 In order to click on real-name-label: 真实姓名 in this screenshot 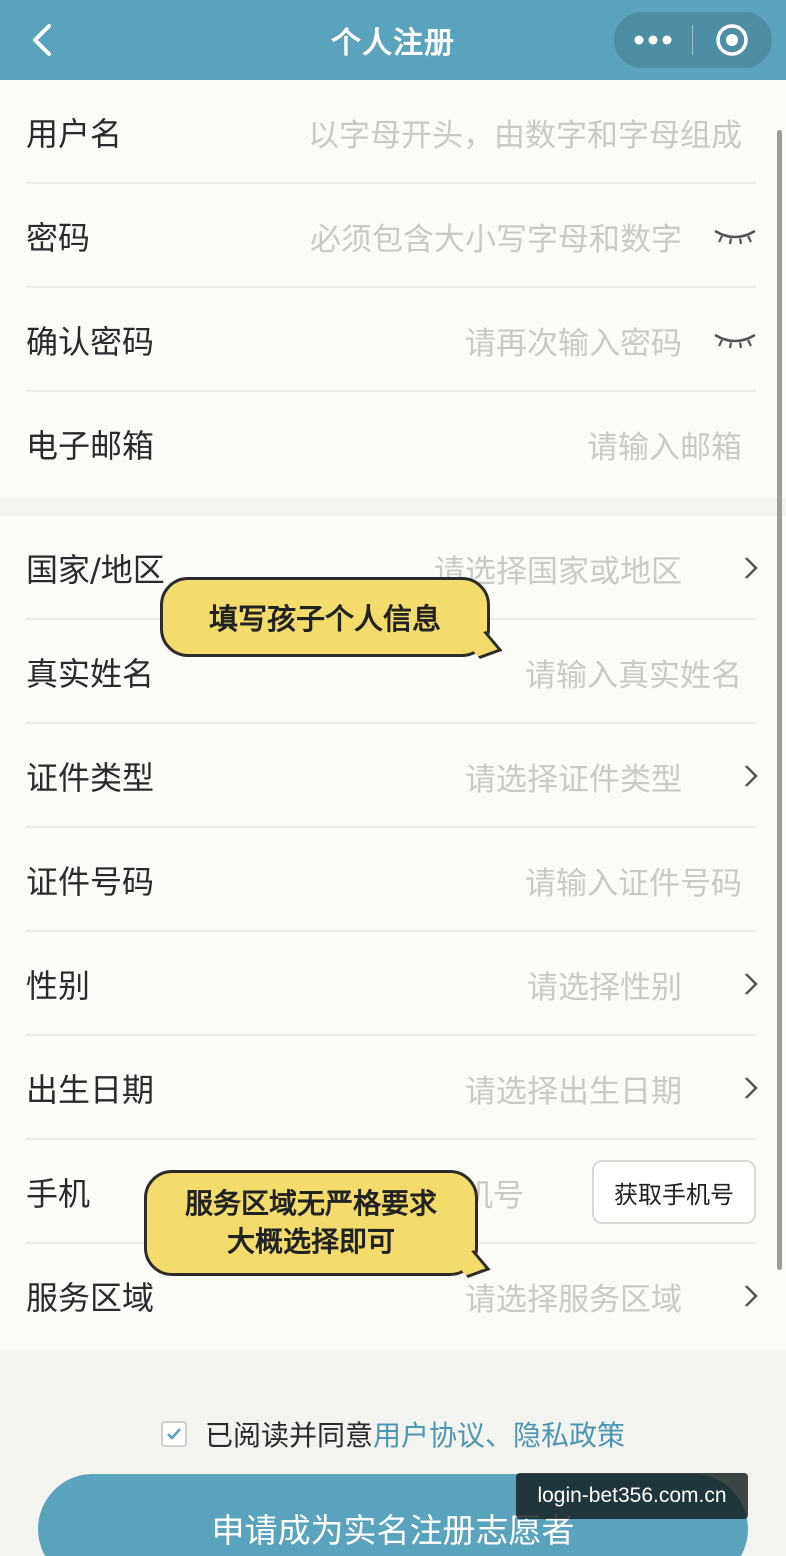, I will do `click(90, 674)`.